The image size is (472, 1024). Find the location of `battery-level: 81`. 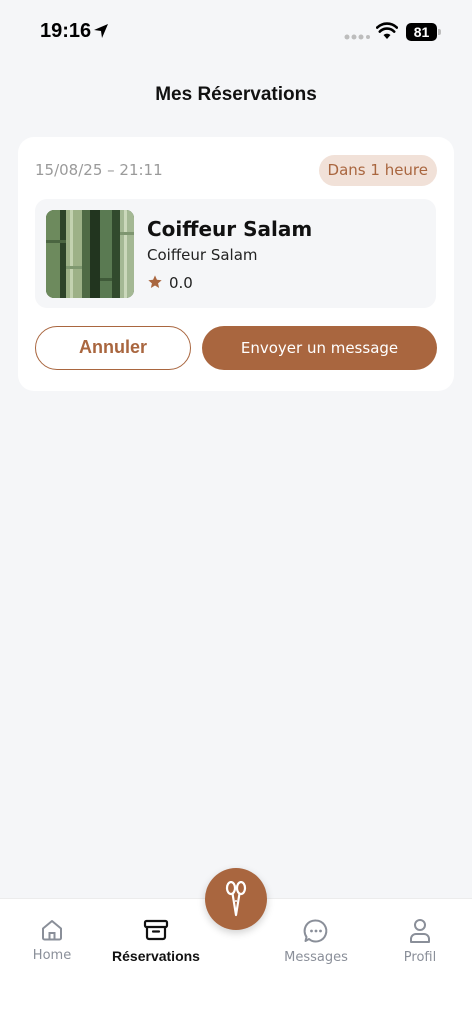

battery-level: 81 is located at coordinates (421, 32).